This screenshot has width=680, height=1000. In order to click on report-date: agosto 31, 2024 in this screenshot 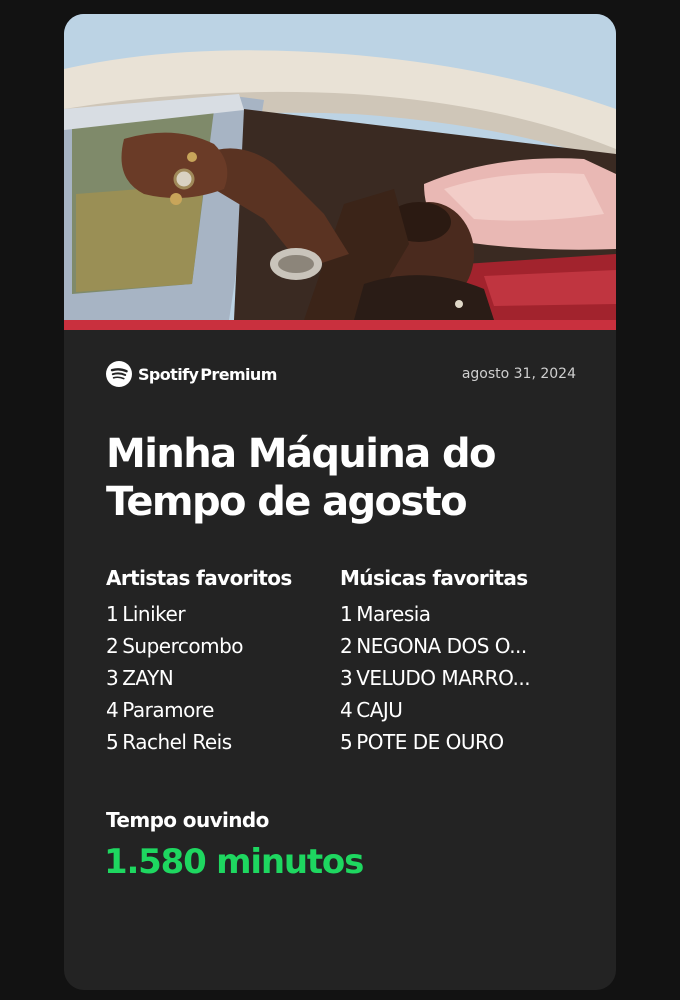, I will do `click(518, 374)`.